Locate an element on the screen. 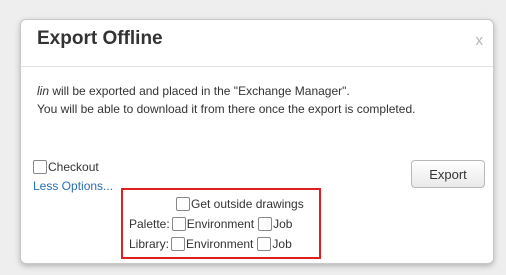 This screenshot has width=506, height=275. library-row: Library: Environment Job is located at coordinates (210, 243).